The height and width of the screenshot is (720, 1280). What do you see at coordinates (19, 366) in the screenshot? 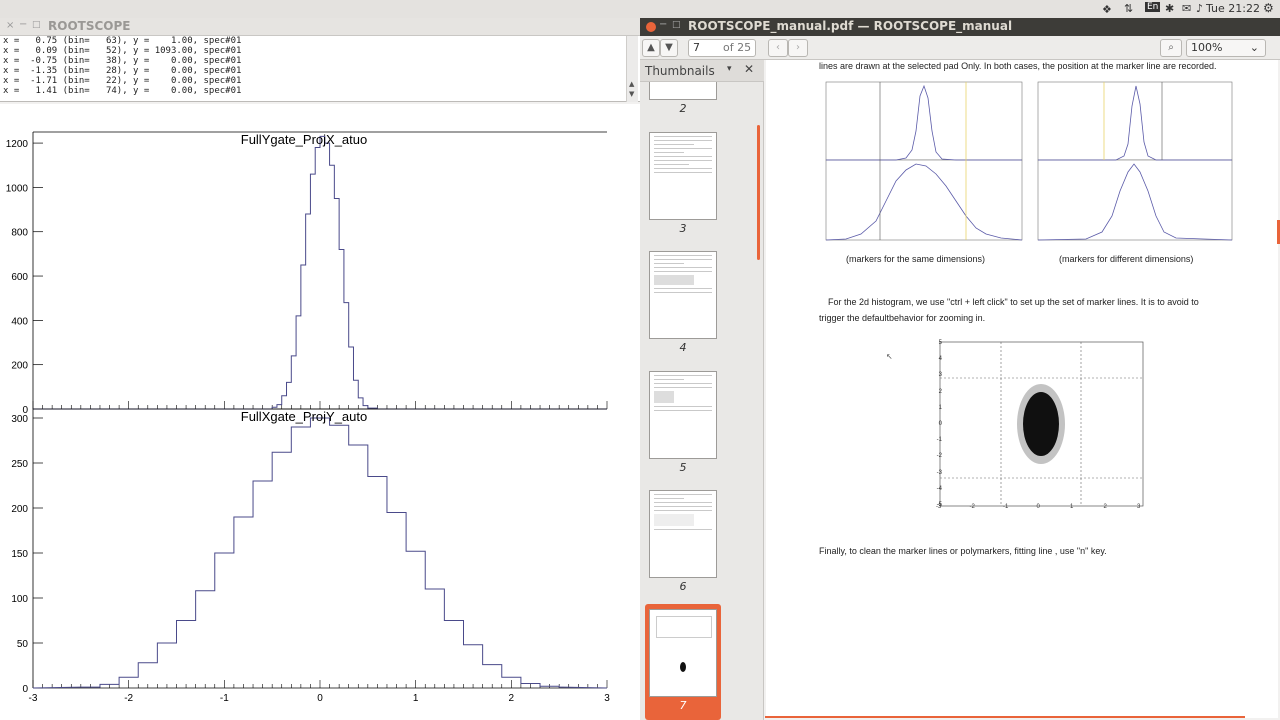
I see `y-tick-label: 200` at bounding box center [19, 366].